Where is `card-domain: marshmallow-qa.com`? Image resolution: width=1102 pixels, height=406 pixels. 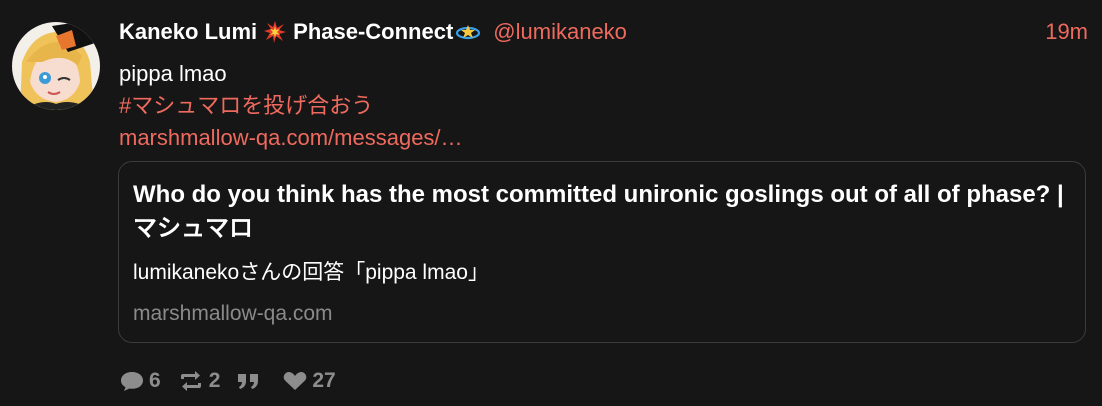 card-domain: marshmallow-qa.com is located at coordinates (233, 313).